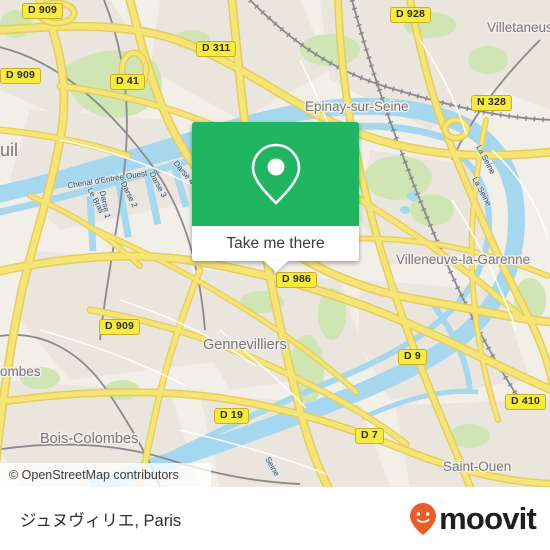 The height and width of the screenshot is (550, 550). Describe the element at coordinates (488, 518) in the screenshot. I see `moovit-wordmark: moovit` at that location.